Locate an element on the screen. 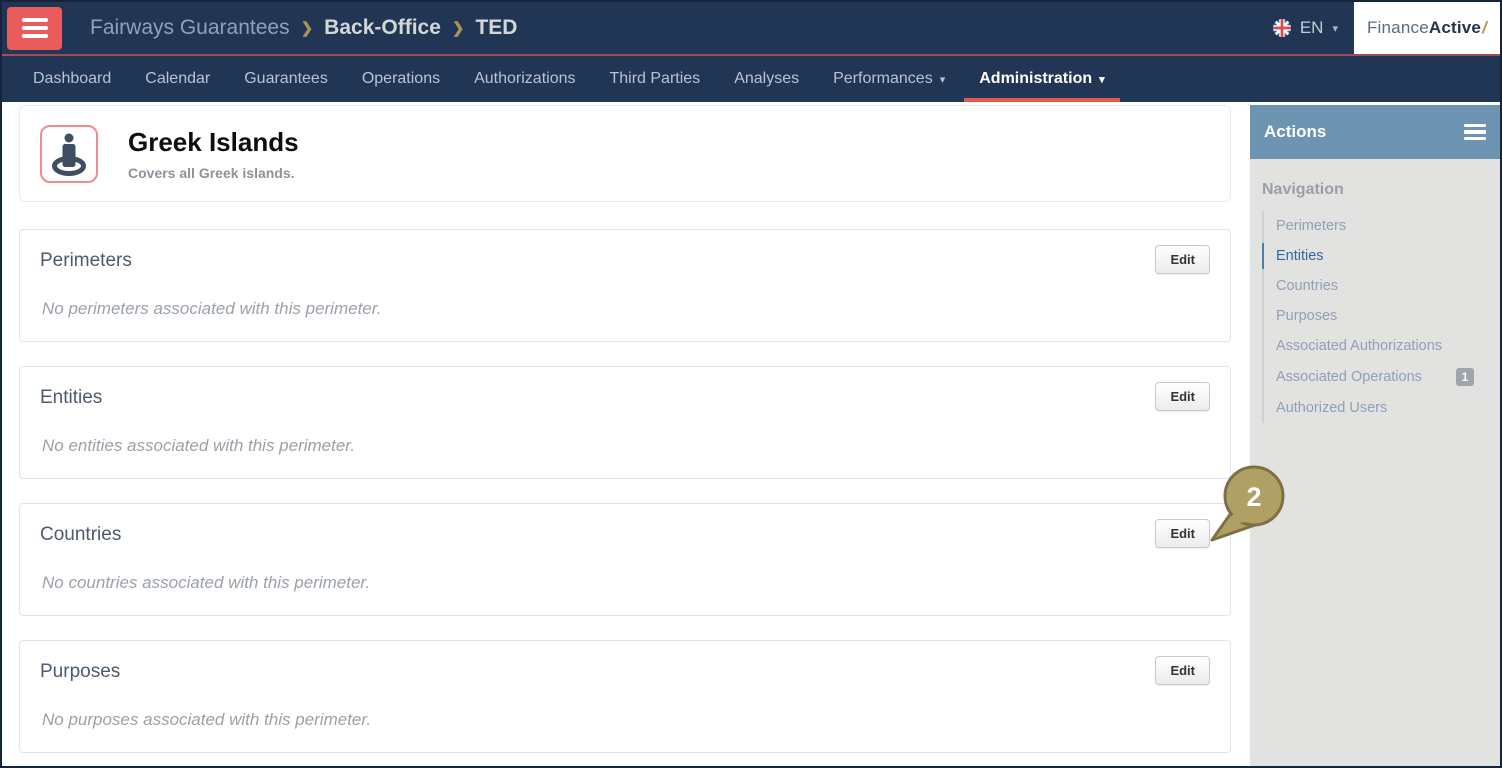 The height and width of the screenshot is (768, 1502). nav-item-label: Administration is located at coordinates (1036, 78).